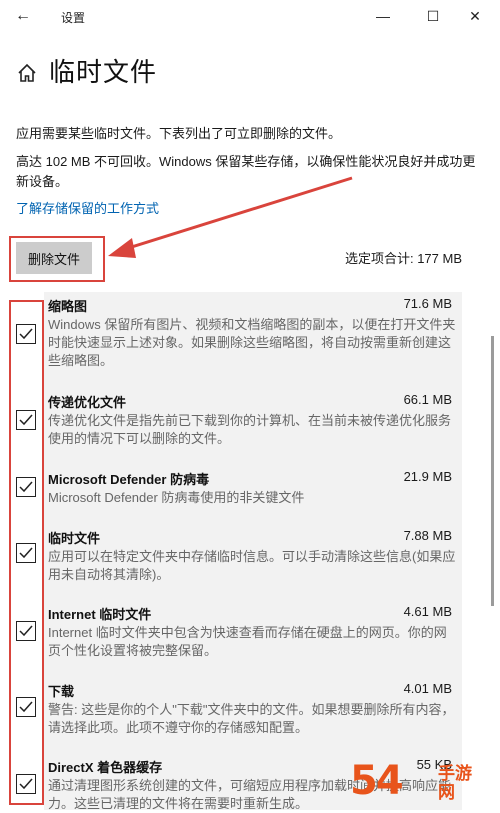  I want to click on watermark-text: 手游 网, so click(455, 783).